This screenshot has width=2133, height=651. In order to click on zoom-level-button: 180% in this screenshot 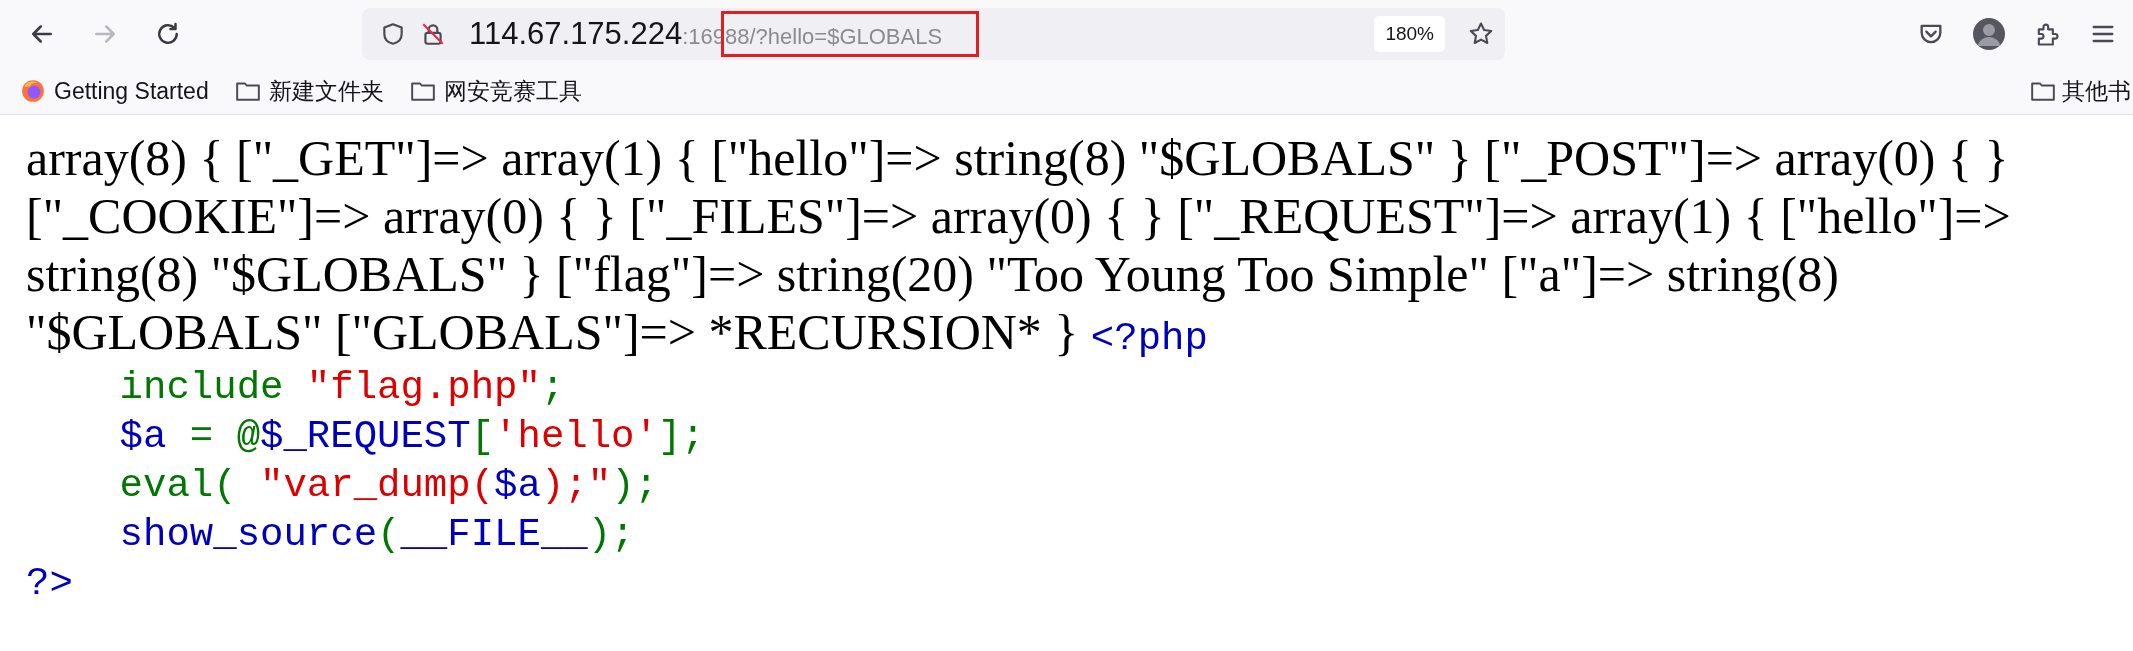, I will do `click(1409, 34)`.